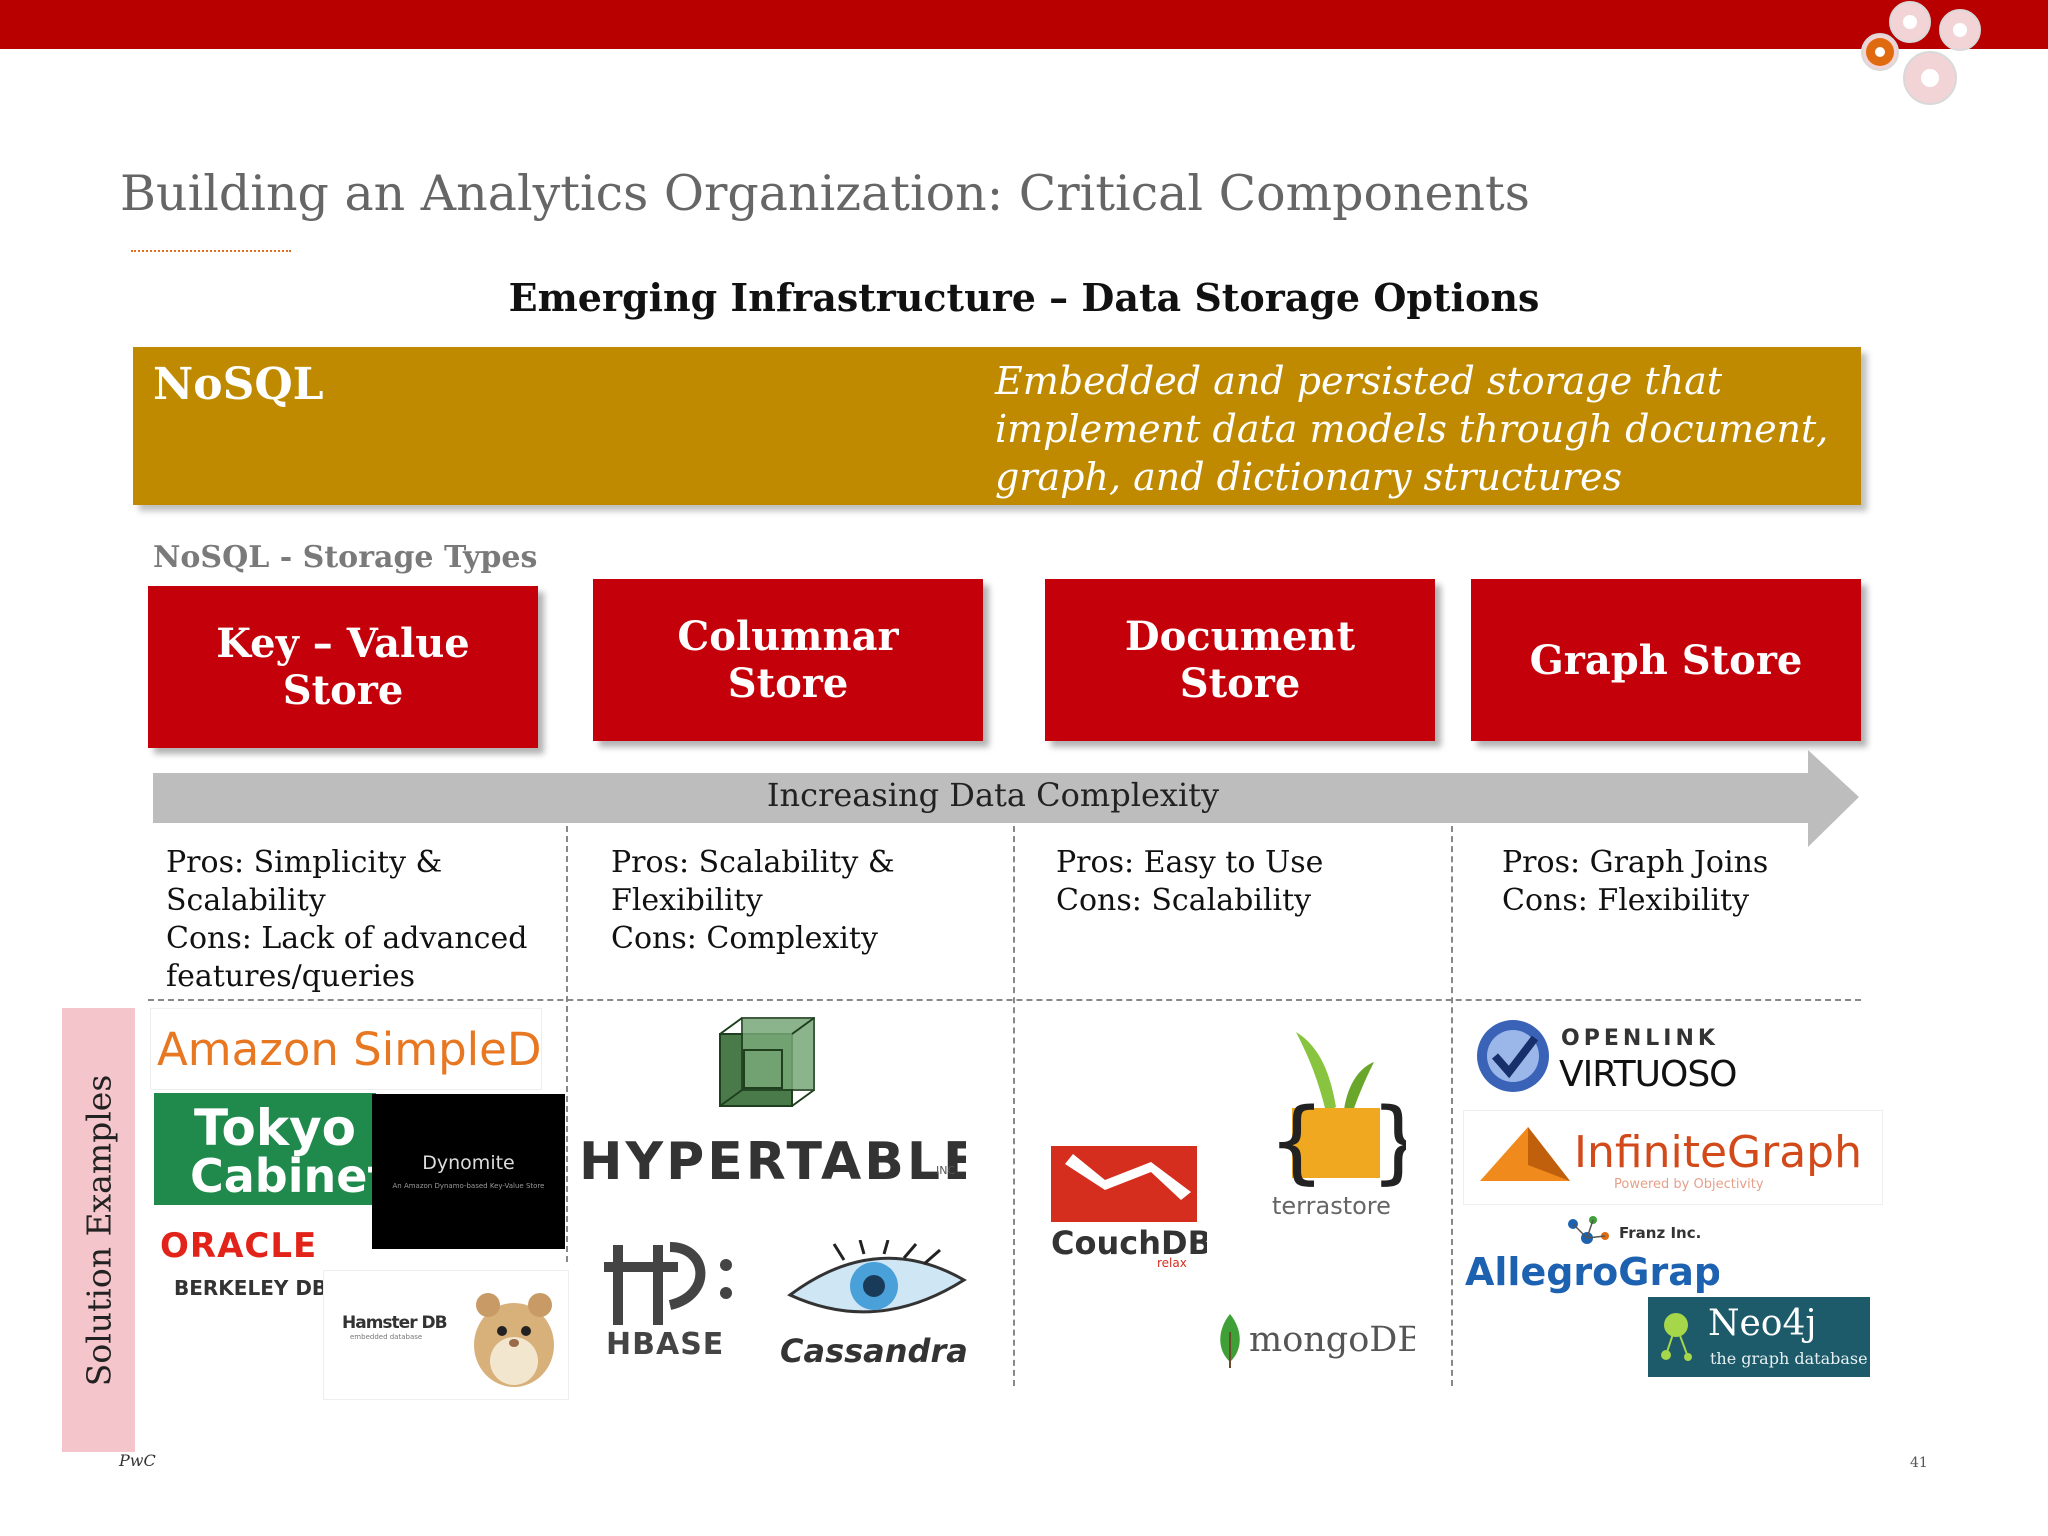  Describe the element at coordinates (1789, 1358) in the screenshot. I see `neo4j-subtext: the graph database` at that location.